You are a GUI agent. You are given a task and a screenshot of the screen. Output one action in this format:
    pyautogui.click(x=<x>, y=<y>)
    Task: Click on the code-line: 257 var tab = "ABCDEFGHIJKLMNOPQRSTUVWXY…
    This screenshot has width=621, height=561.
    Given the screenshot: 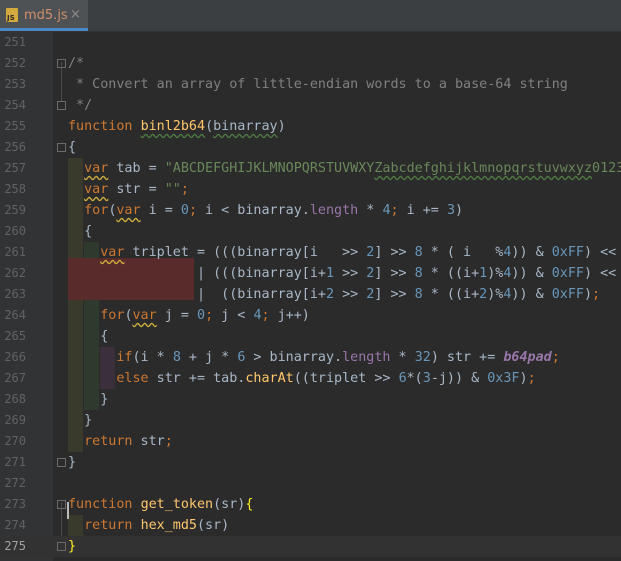 What is the action you would take?
    pyautogui.click(x=310, y=168)
    